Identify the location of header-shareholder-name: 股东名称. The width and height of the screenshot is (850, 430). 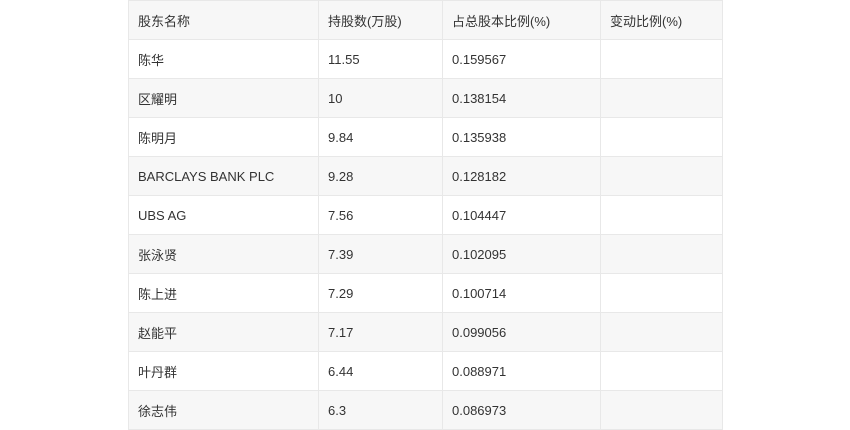
(223, 20).